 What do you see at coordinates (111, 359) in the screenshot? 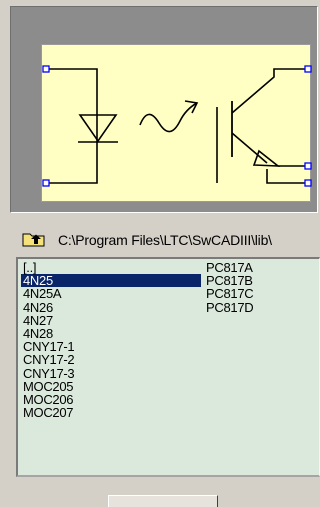
I see `component-list-item: CNY17-2` at bounding box center [111, 359].